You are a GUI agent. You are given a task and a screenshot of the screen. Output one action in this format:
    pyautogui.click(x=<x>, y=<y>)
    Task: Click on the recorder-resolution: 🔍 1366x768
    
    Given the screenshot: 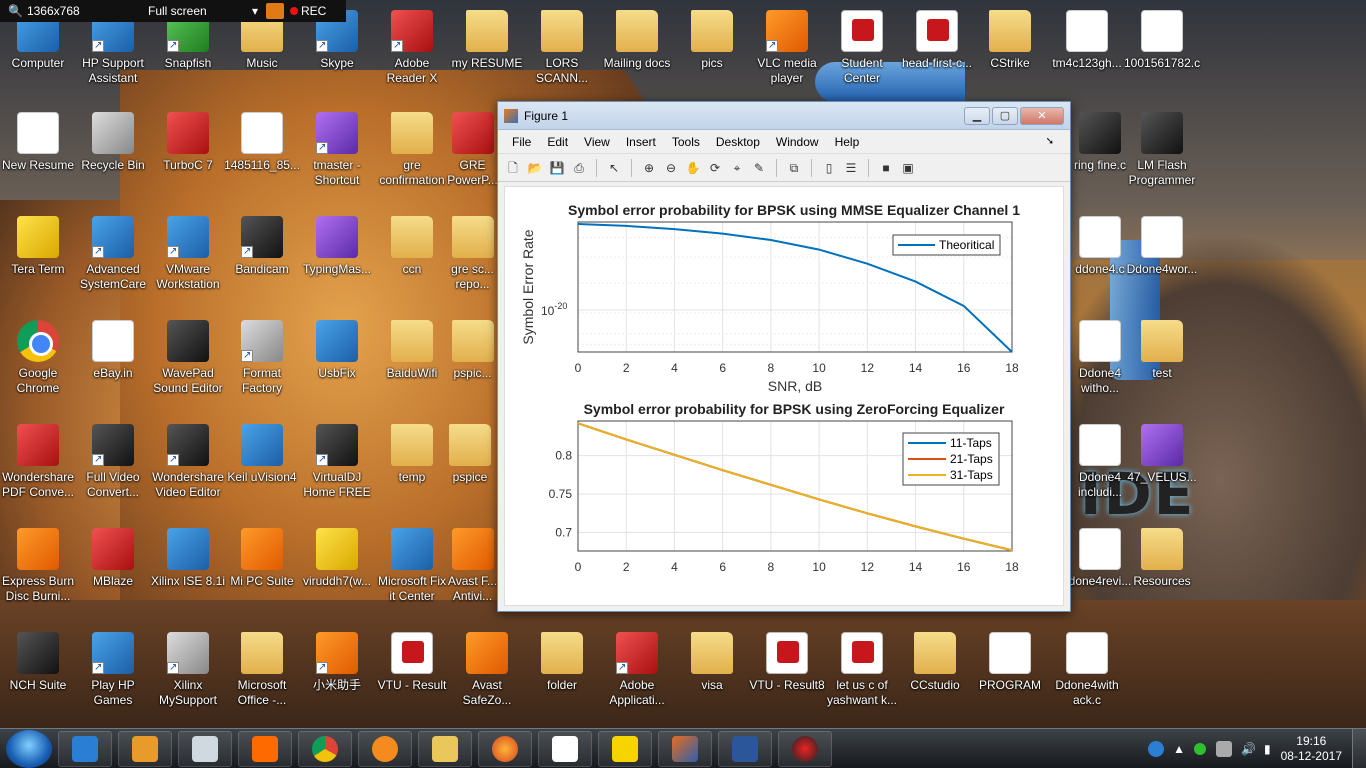 What is the action you would take?
    pyautogui.click(x=78, y=11)
    